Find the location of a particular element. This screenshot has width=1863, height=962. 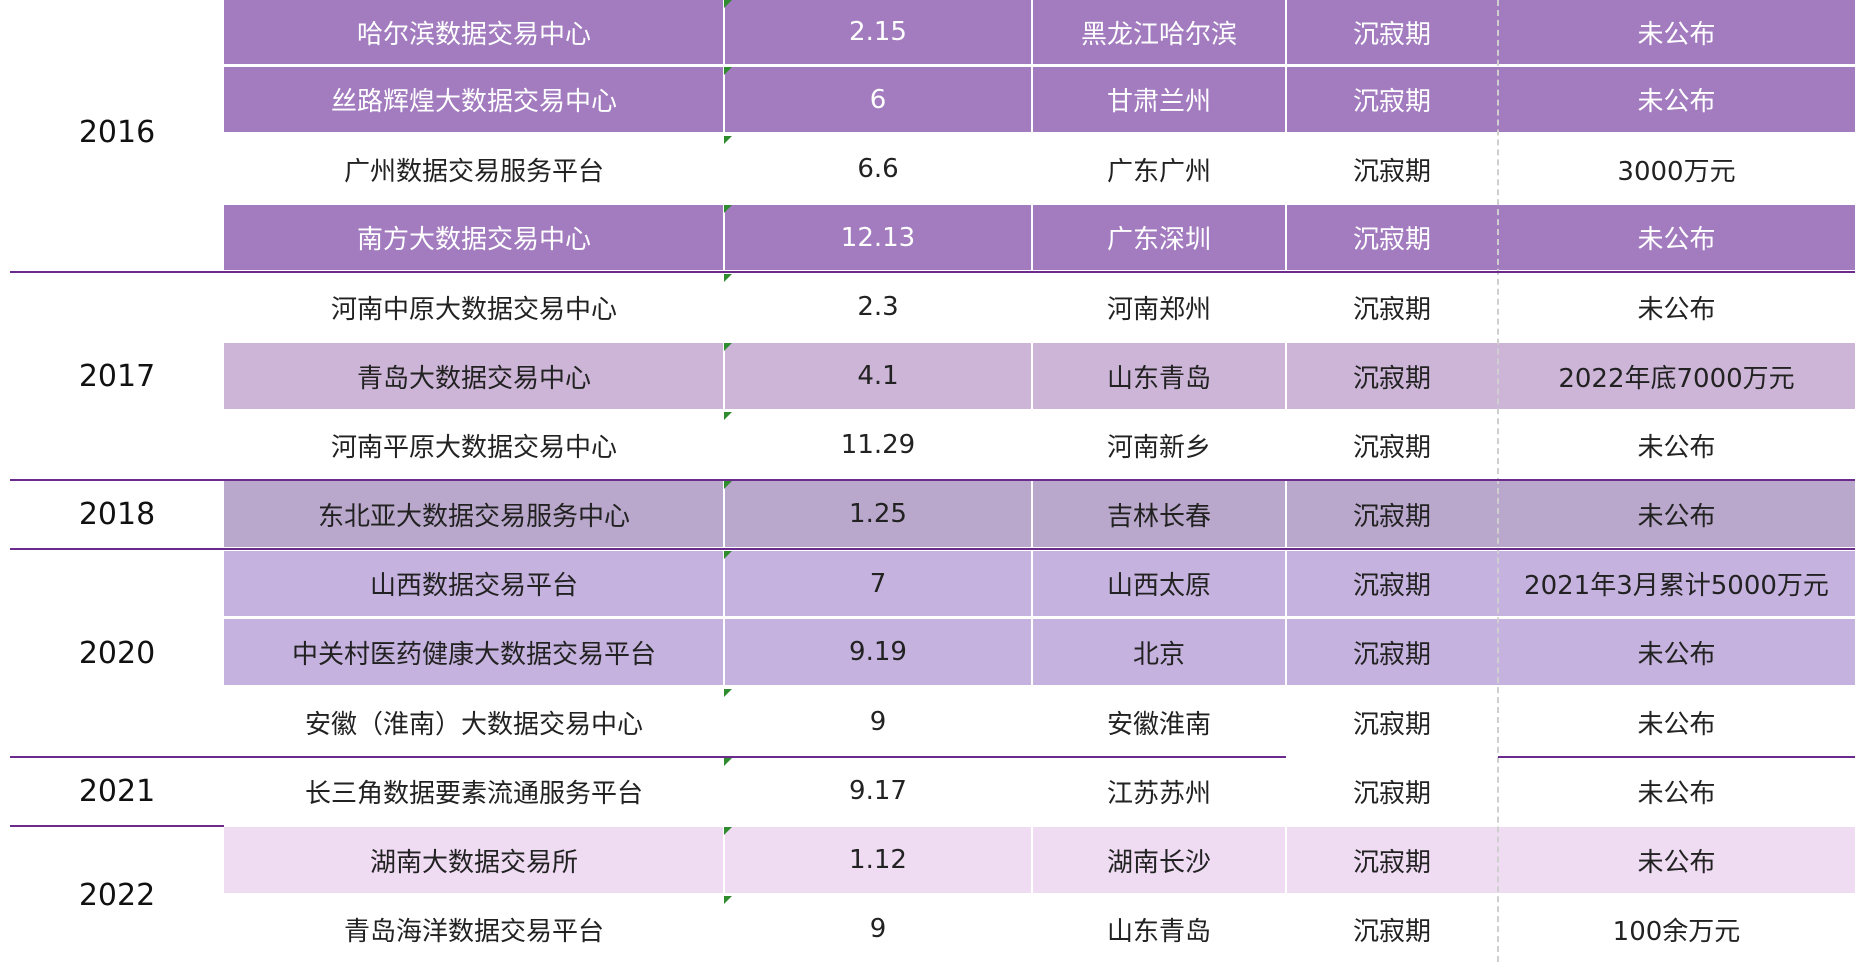

location-cell: 吉林长春 is located at coordinates (1158, 516).